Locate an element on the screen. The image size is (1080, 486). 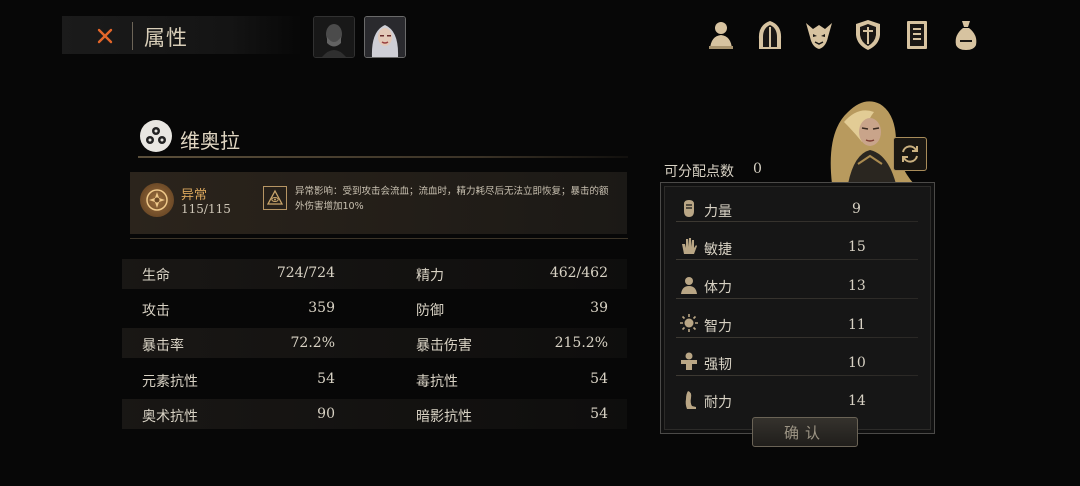
stat-label: 生命 is located at coordinates (156, 276).